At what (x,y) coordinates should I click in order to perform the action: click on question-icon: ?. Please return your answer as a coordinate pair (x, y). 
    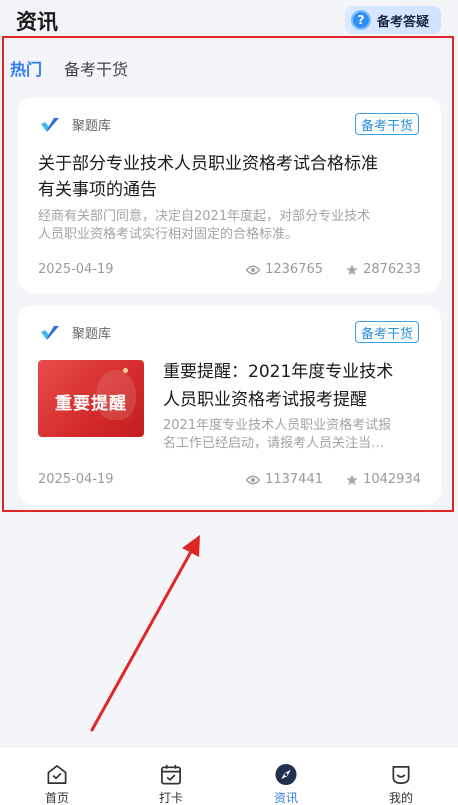
    Looking at the image, I should click on (361, 20).